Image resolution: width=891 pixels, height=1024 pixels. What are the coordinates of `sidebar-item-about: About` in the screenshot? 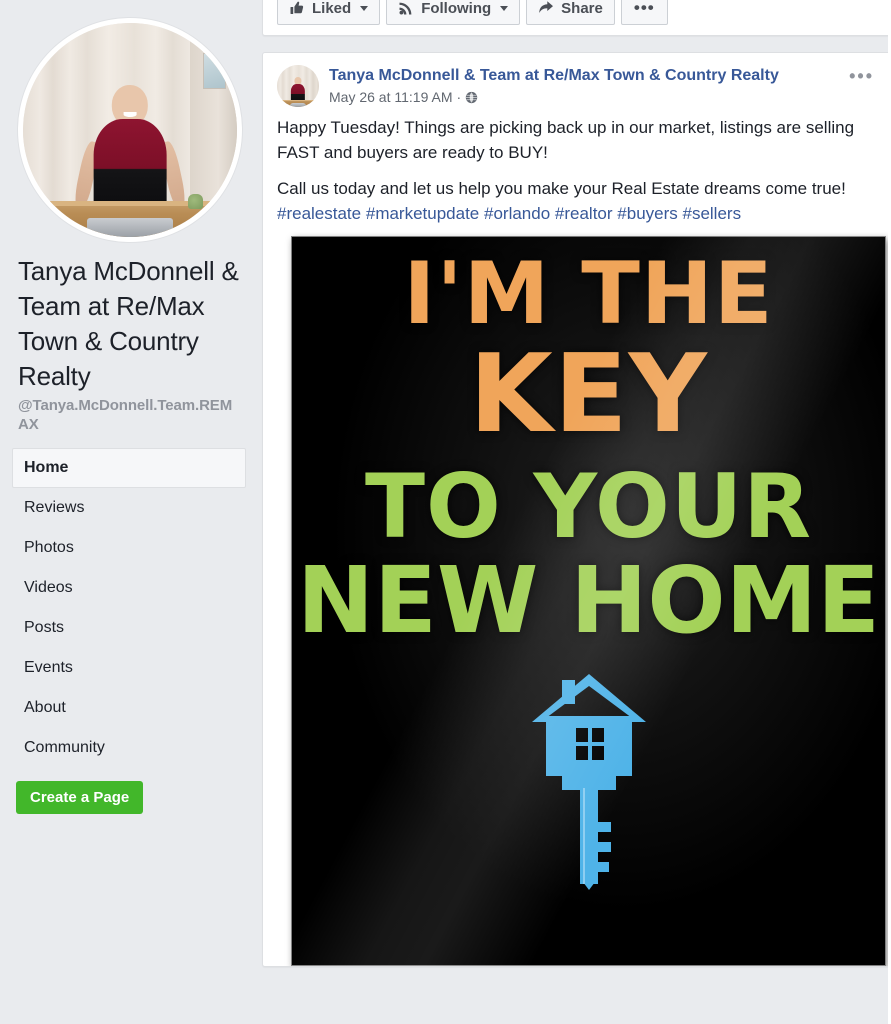 It's located at (129, 708).